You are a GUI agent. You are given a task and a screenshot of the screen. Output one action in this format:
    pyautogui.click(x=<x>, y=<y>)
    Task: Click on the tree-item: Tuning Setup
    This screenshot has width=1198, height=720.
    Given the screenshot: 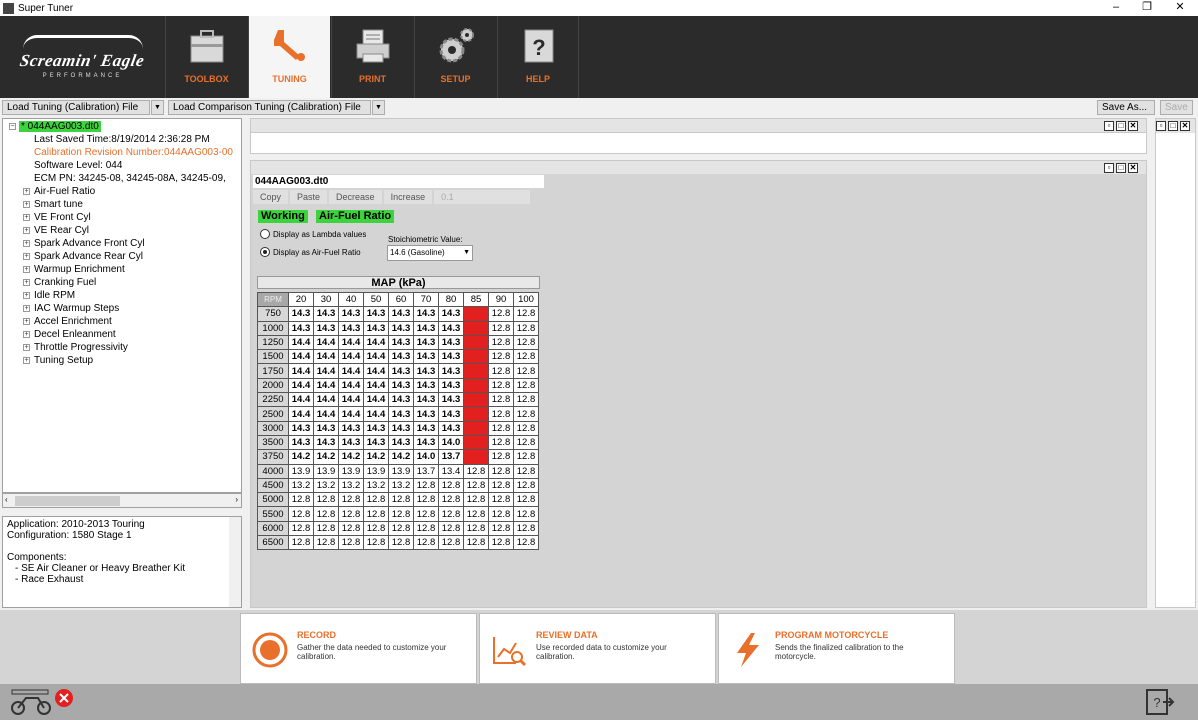 What is the action you would take?
    pyautogui.click(x=63, y=360)
    